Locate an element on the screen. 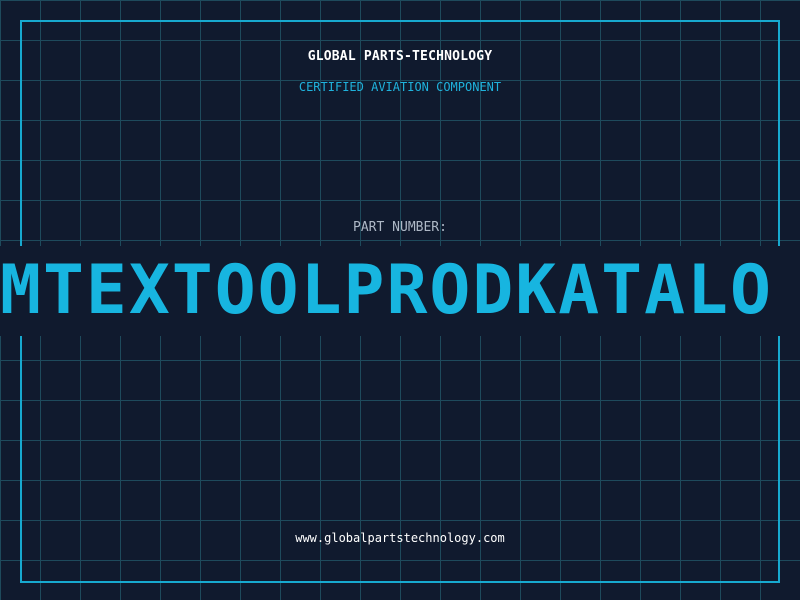 The width and height of the screenshot is (800, 600). website-url: www.globalpartstechnology.com is located at coordinates (400, 538).